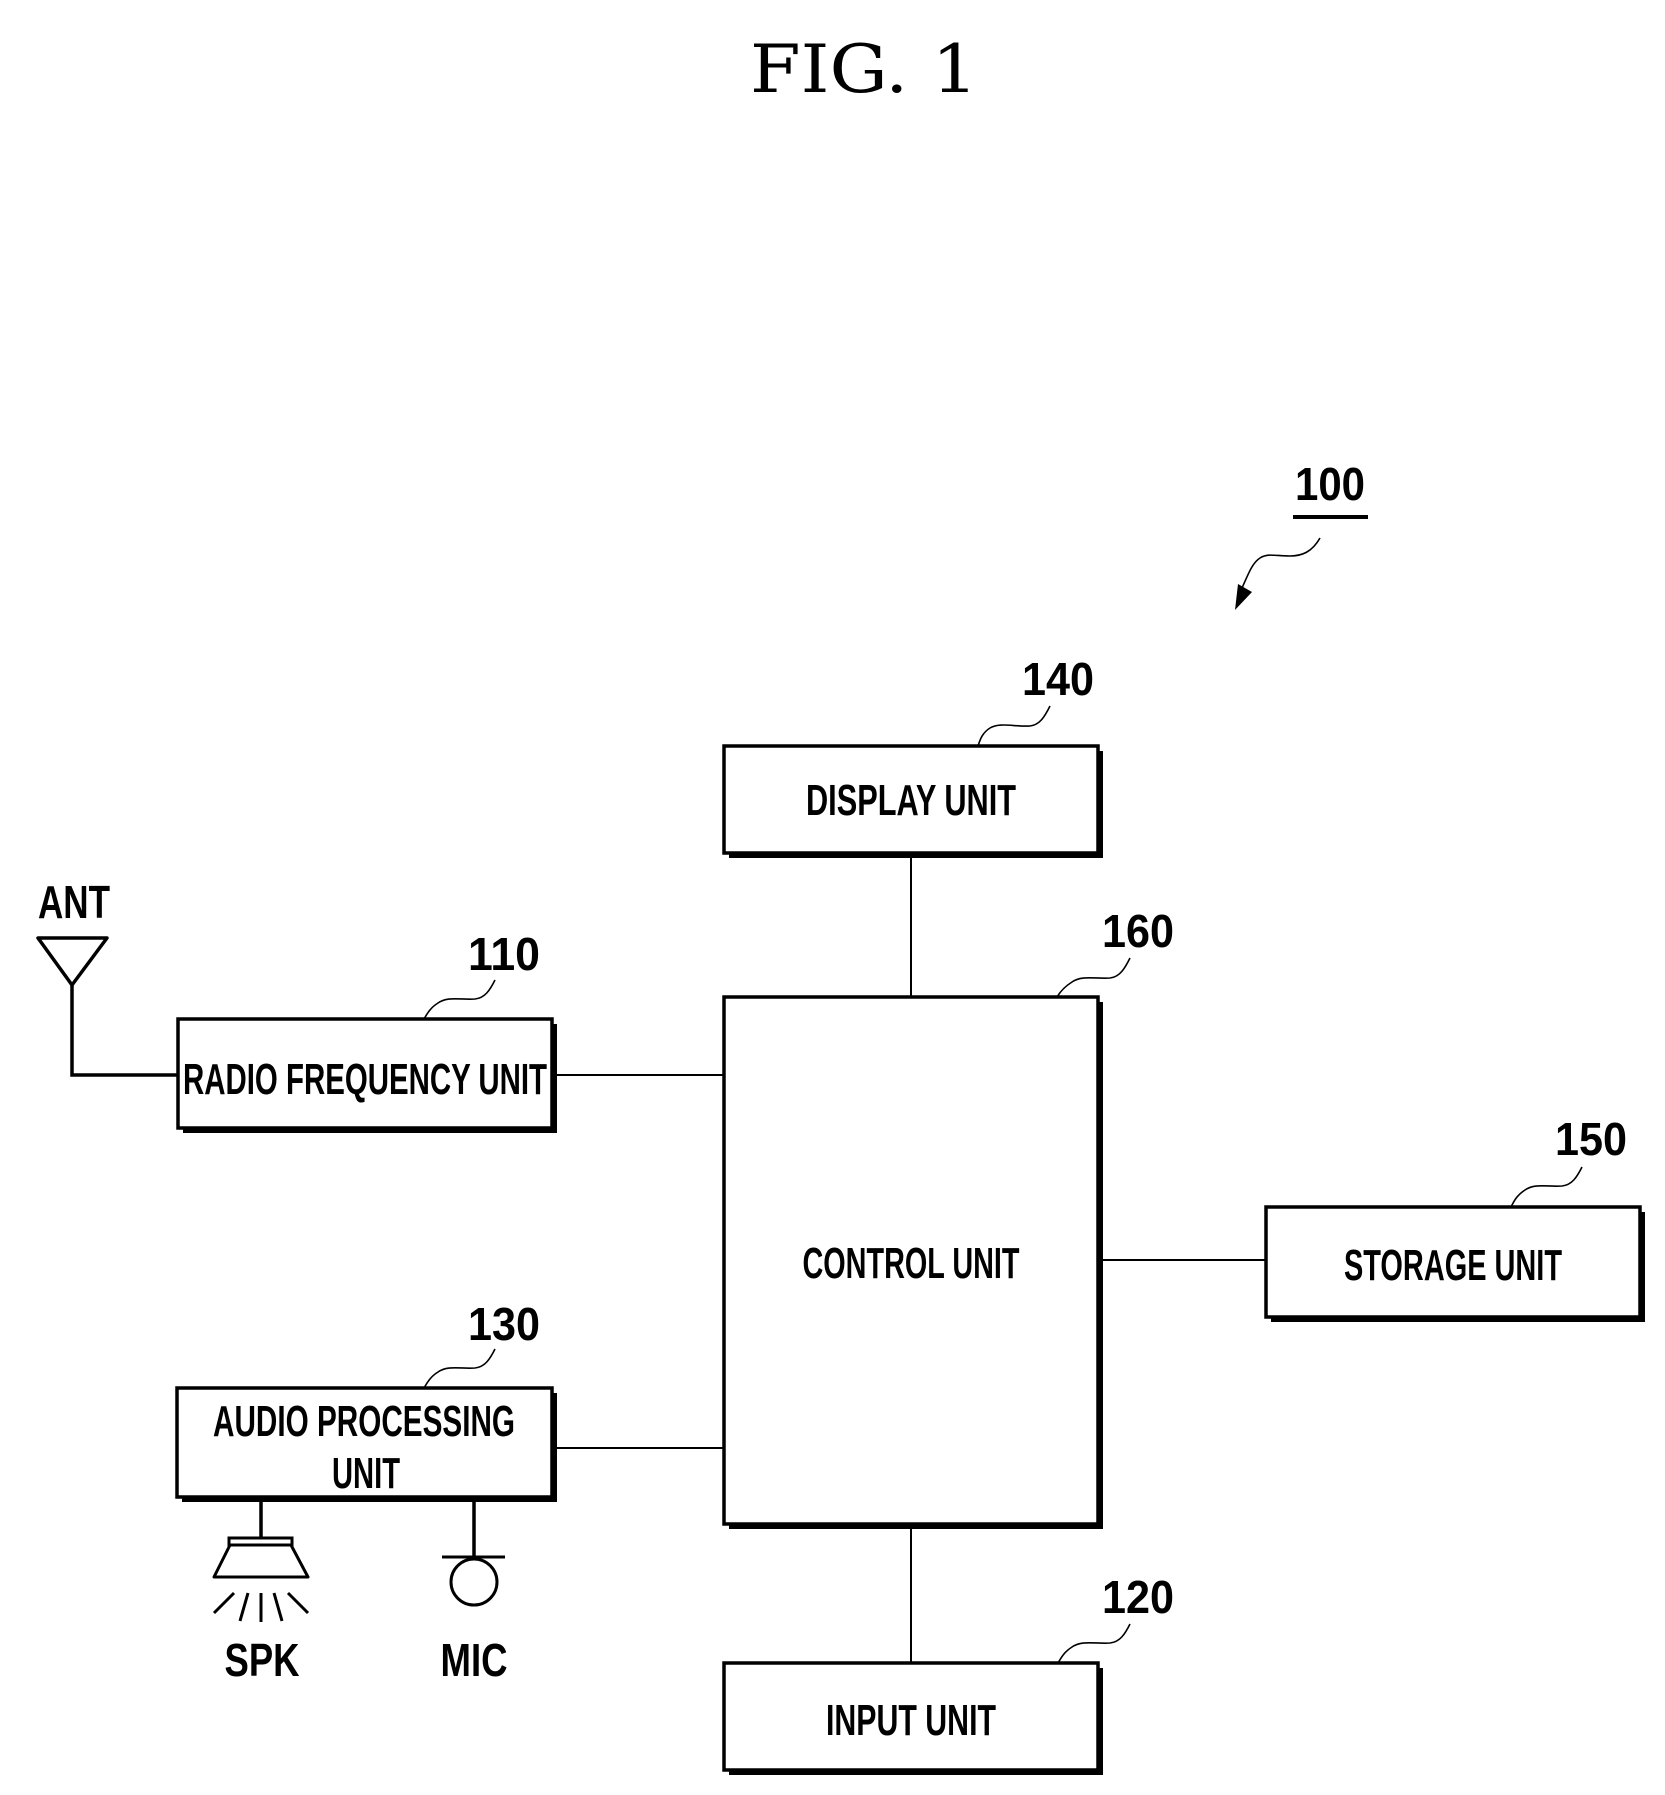 The height and width of the screenshot is (1795, 1665). I want to click on speaker-icon, so click(261, 1579).